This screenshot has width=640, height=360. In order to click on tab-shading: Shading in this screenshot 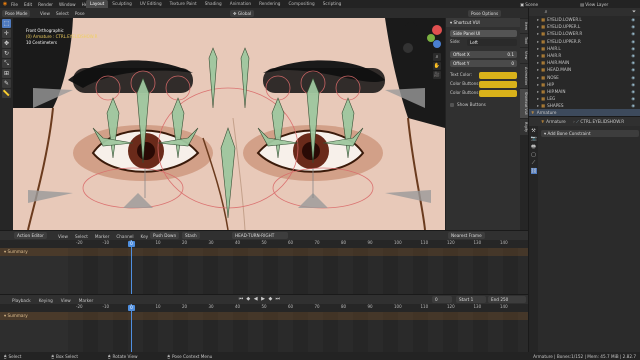, I will do `click(213, 4)`.